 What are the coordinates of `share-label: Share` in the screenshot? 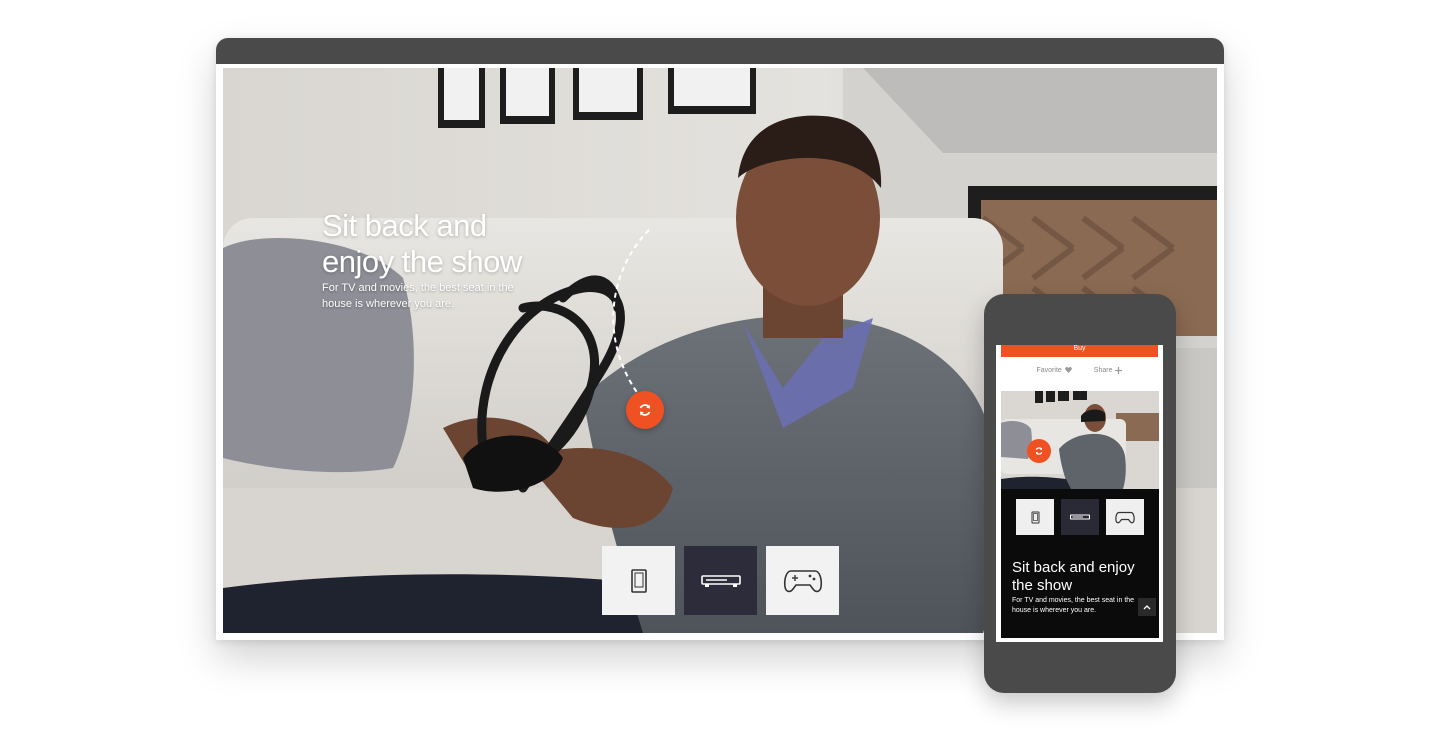 It's located at (1103, 370).